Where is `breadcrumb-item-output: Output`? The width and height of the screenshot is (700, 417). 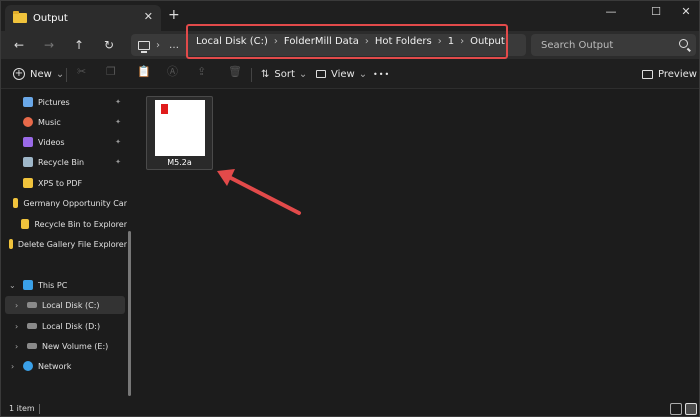
breadcrumb-item-output: Output is located at coordinates (487, 41).